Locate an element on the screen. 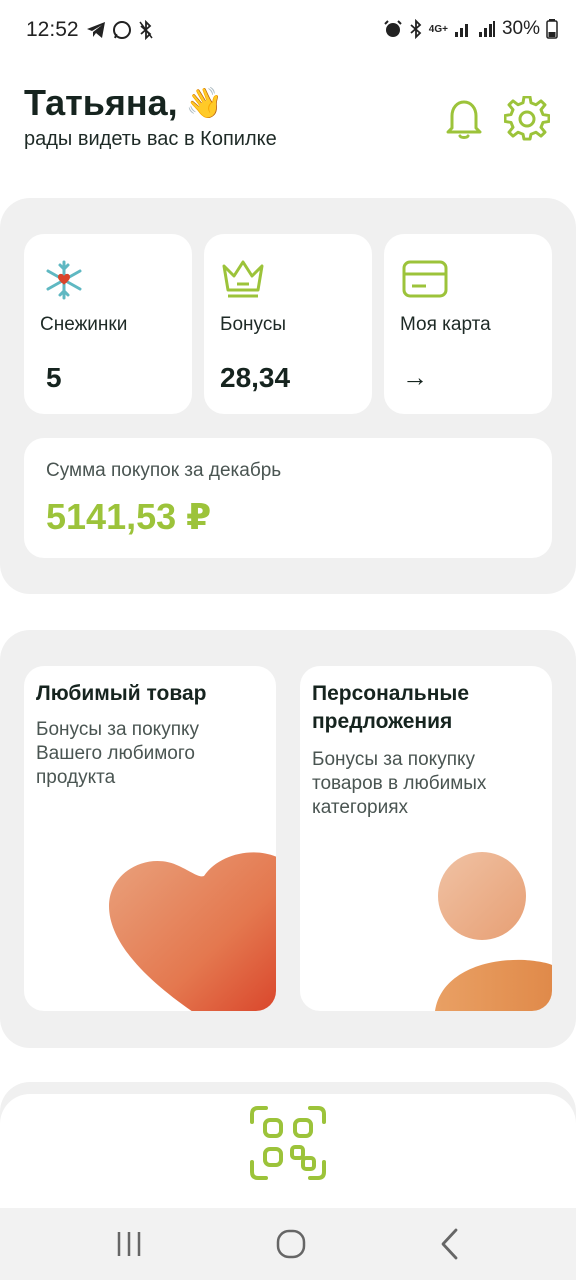 This screenshot has height=1280, width=576. notifications-button is located at coordinates (464, 118).